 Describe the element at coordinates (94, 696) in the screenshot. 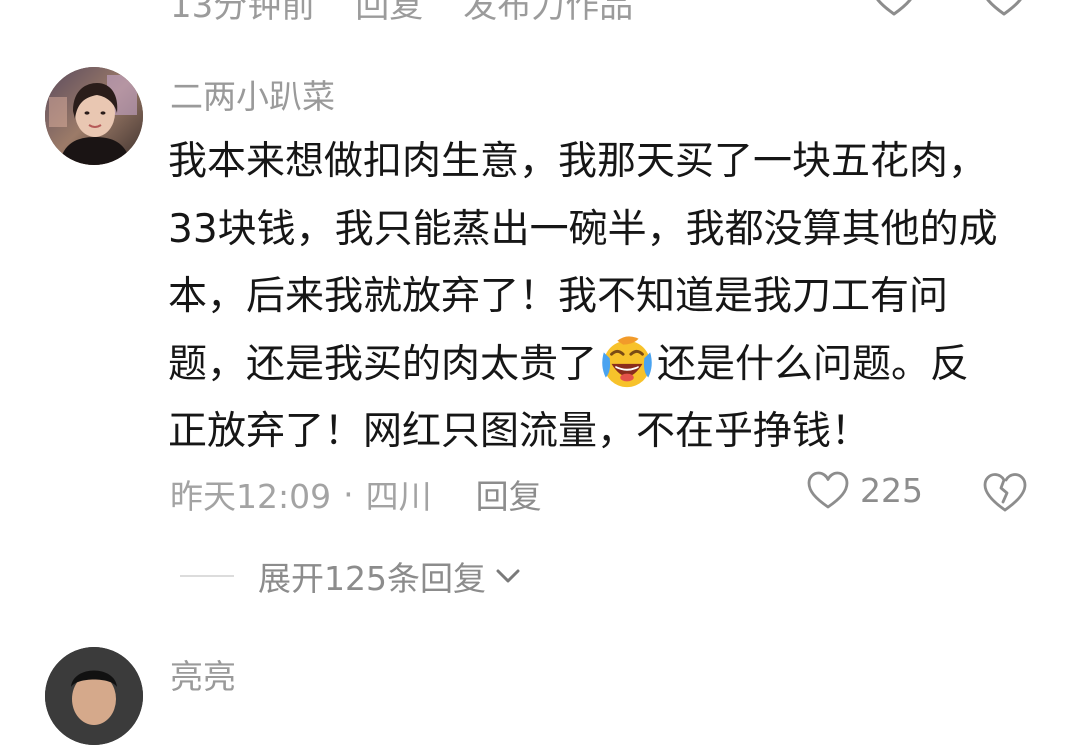

I see `next-avatar` at that location.